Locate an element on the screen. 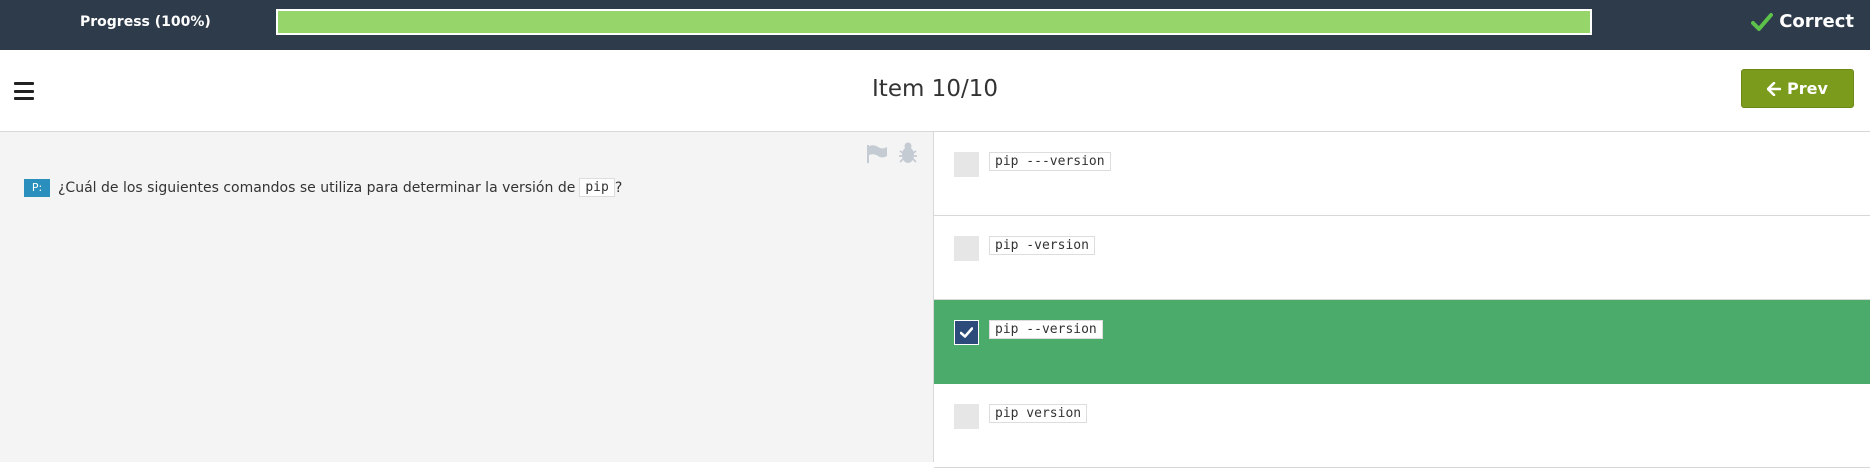  question-code: pip is located at coordinates (597, 187).